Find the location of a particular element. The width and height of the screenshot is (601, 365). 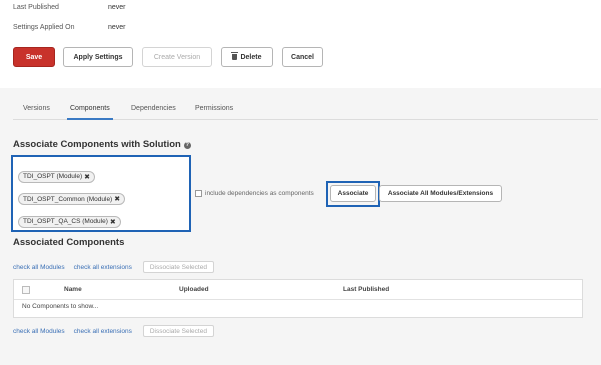

chip-label: TDI_OSPT (Module) is located at coordinates (53, 176).